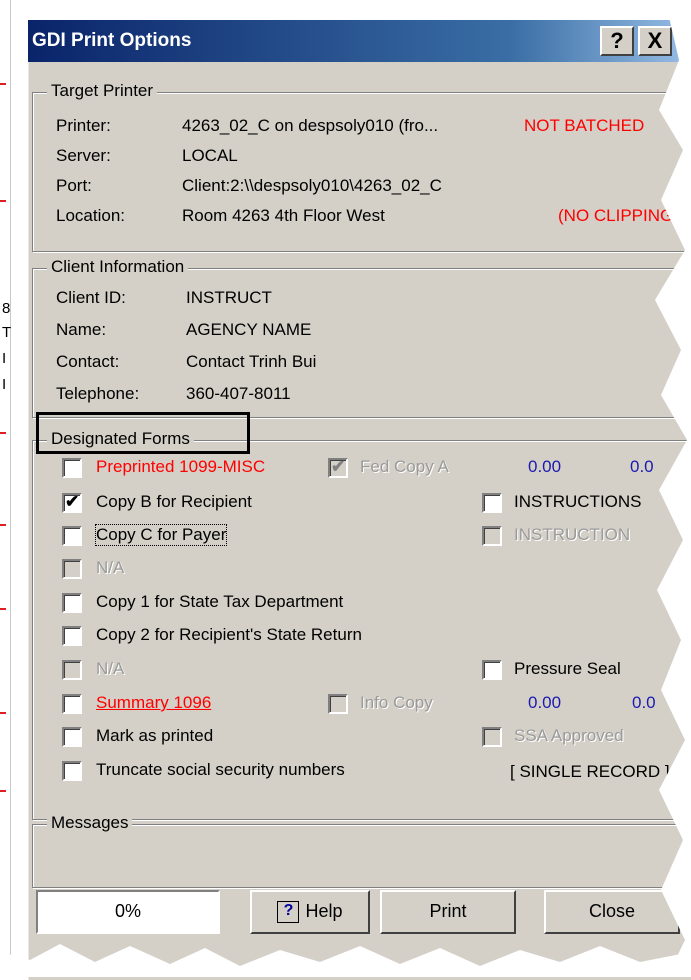 The width and height of the screenshot is (691, 980). Describe the element at coordinates (567, 668) in the screenshot. I see `pressure-seal-label: Pressure Seal` at that location.